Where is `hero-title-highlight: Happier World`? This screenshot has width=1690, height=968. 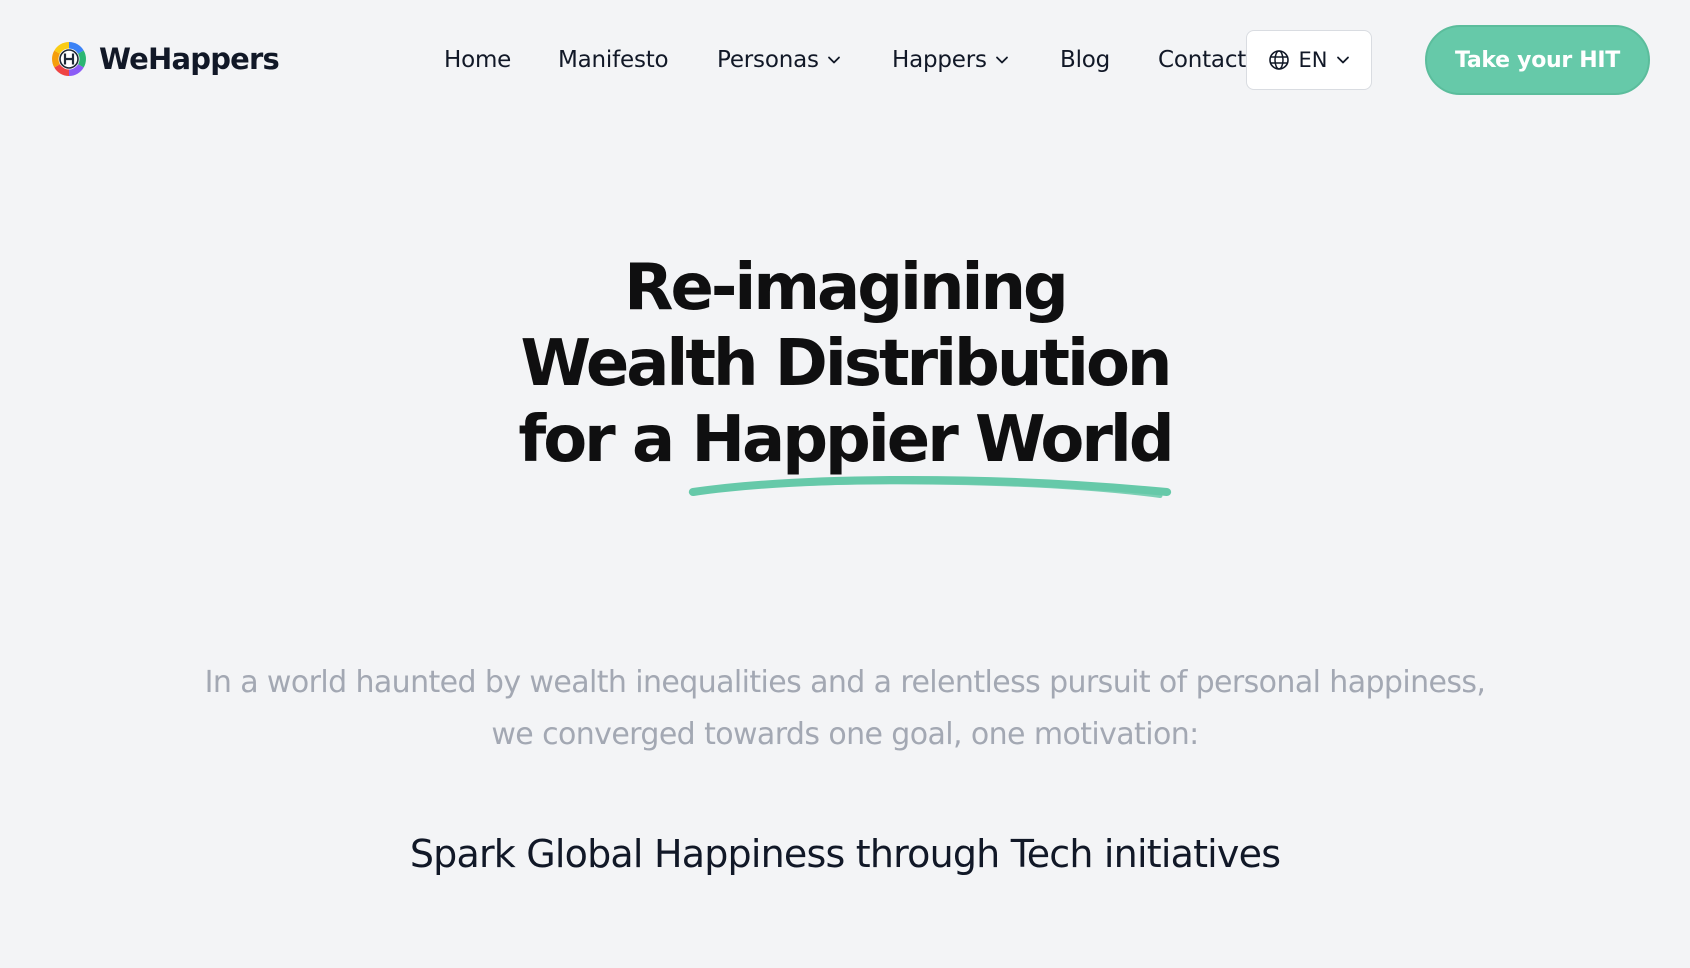
hero-title-highlight: Happier World is located at coordinates (932, 450).